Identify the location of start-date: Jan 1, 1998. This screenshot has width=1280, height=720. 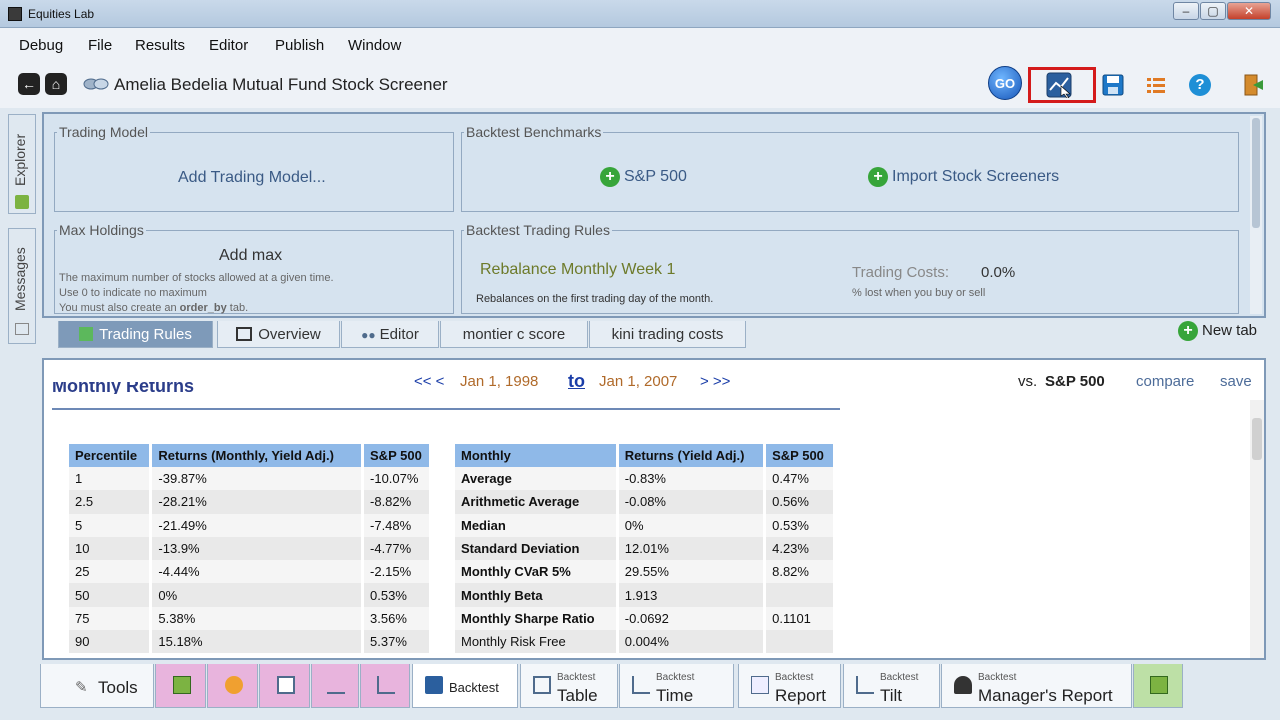
(499, 381).